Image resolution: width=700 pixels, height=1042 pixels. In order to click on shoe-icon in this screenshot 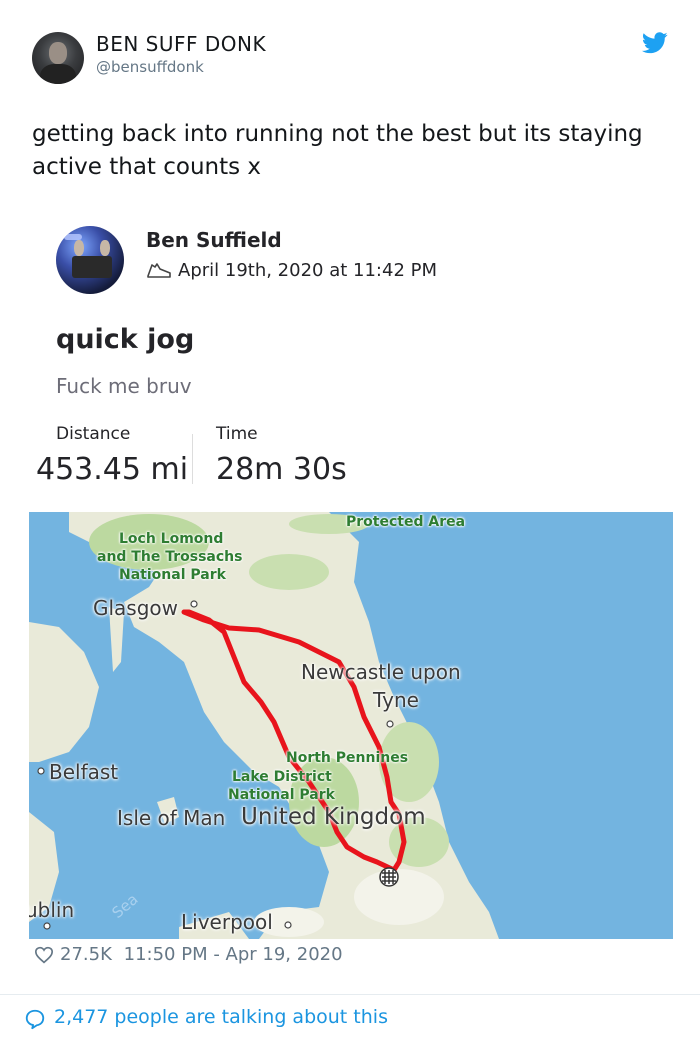, I will do `click(159, 270)`.